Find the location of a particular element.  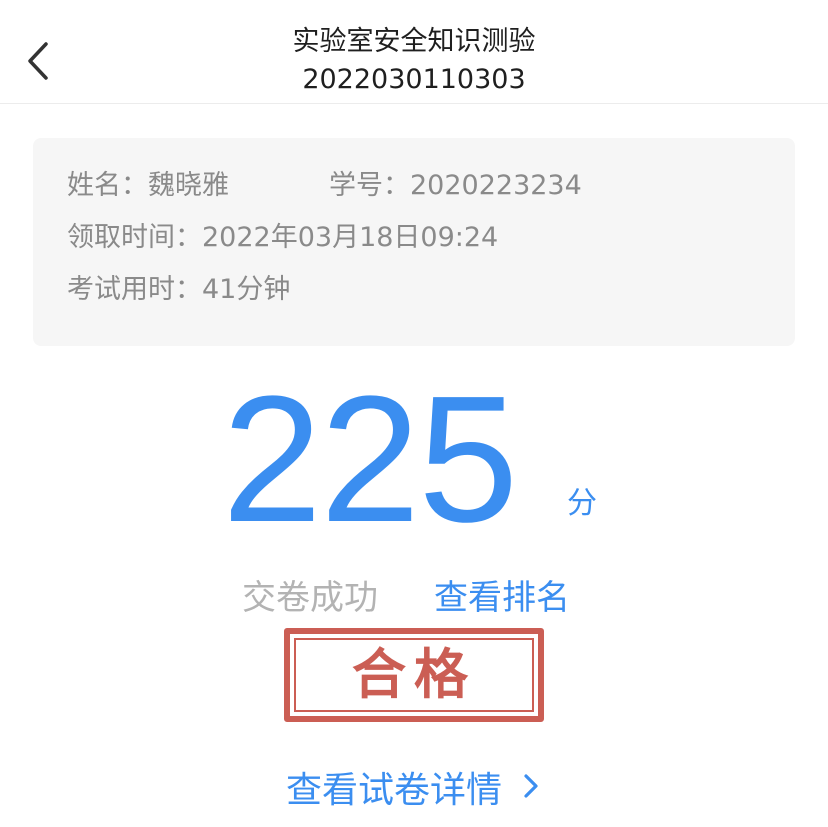

student-id-value: 2020223234 is located at coordinates (496, 185).